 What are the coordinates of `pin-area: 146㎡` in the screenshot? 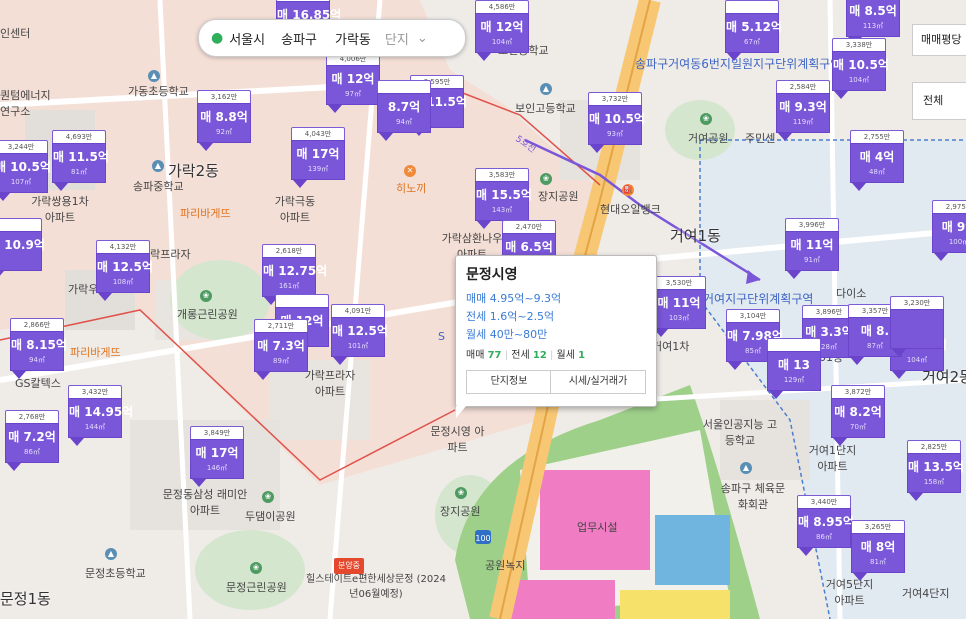 It's located at (217, 468).